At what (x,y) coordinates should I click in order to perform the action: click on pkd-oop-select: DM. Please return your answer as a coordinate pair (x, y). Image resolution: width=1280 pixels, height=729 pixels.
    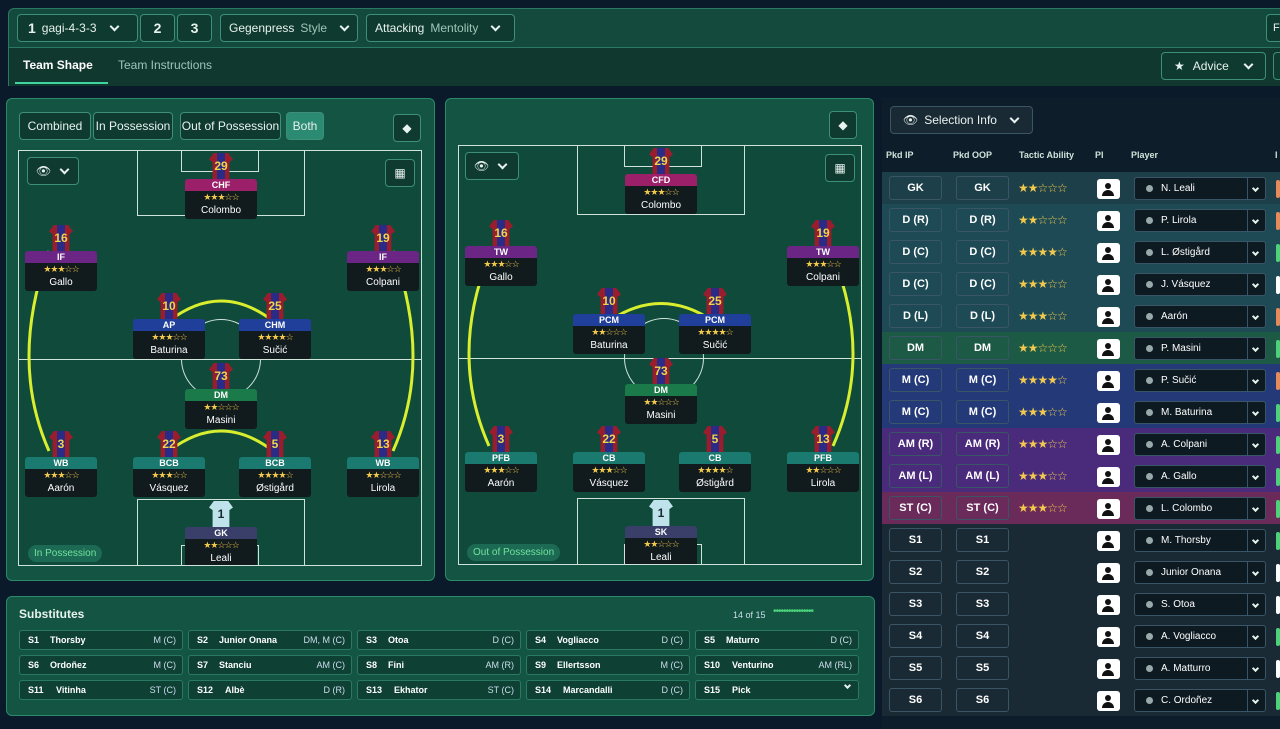
    Looking at the image, I should click on (982, 348).